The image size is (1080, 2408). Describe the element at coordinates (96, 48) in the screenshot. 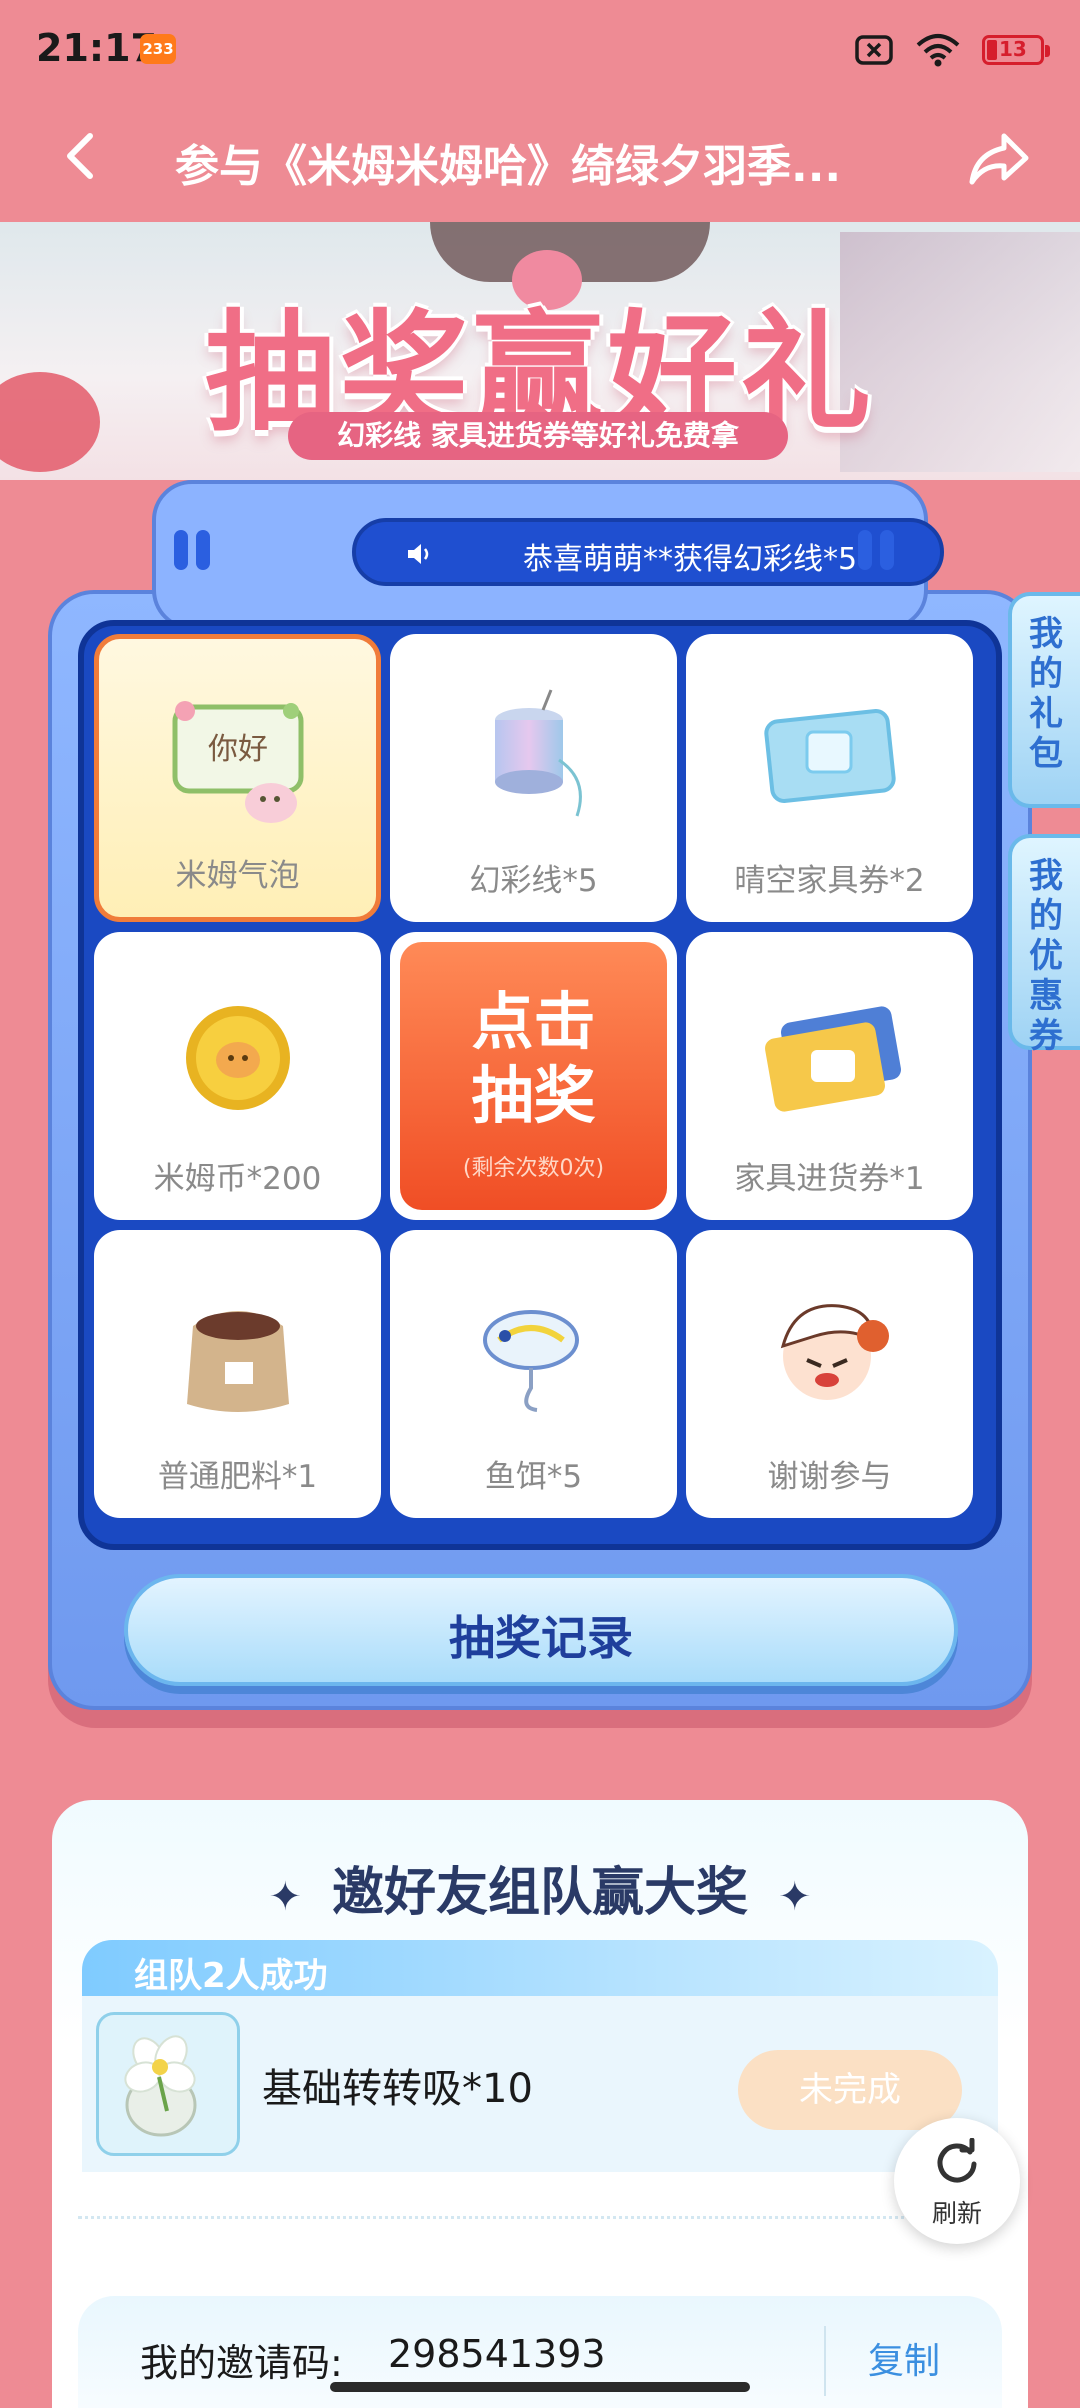

I see `status-time: 21:17` at that location.